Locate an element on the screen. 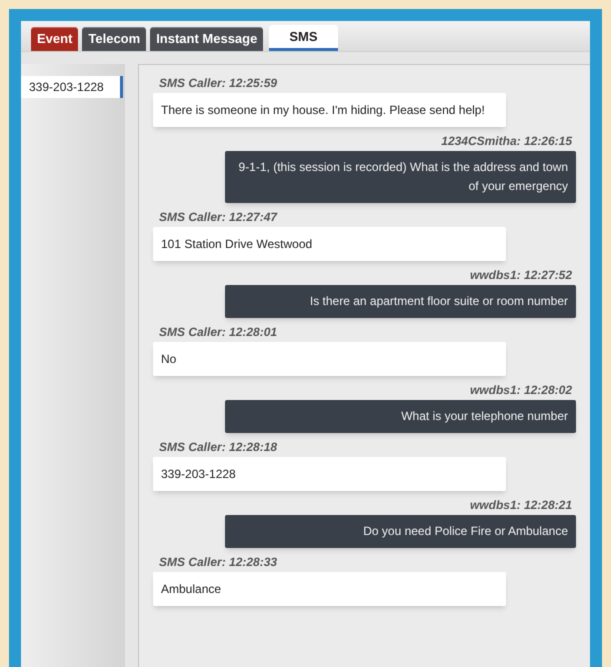  received-message-bubble: Ambulance is located at coordinates (329, 589).